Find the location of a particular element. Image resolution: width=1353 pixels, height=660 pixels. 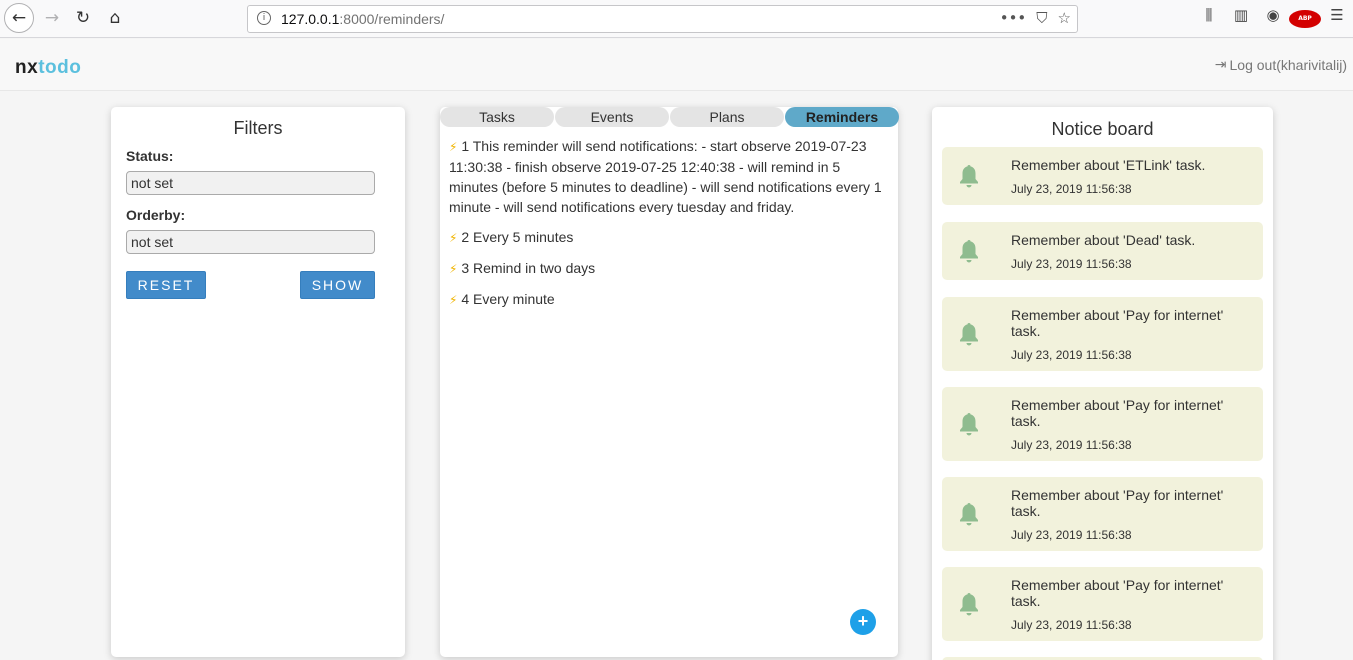

status-select: not set is located at coordinates (250, 183).